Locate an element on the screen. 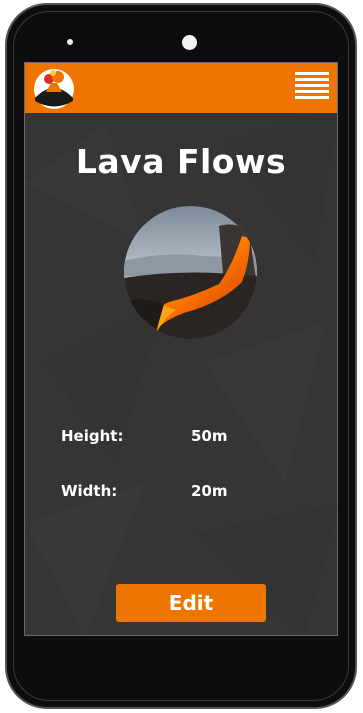 This screenshot has width=363, height=713. height-label: Height: is located at coordinates (92, 436).